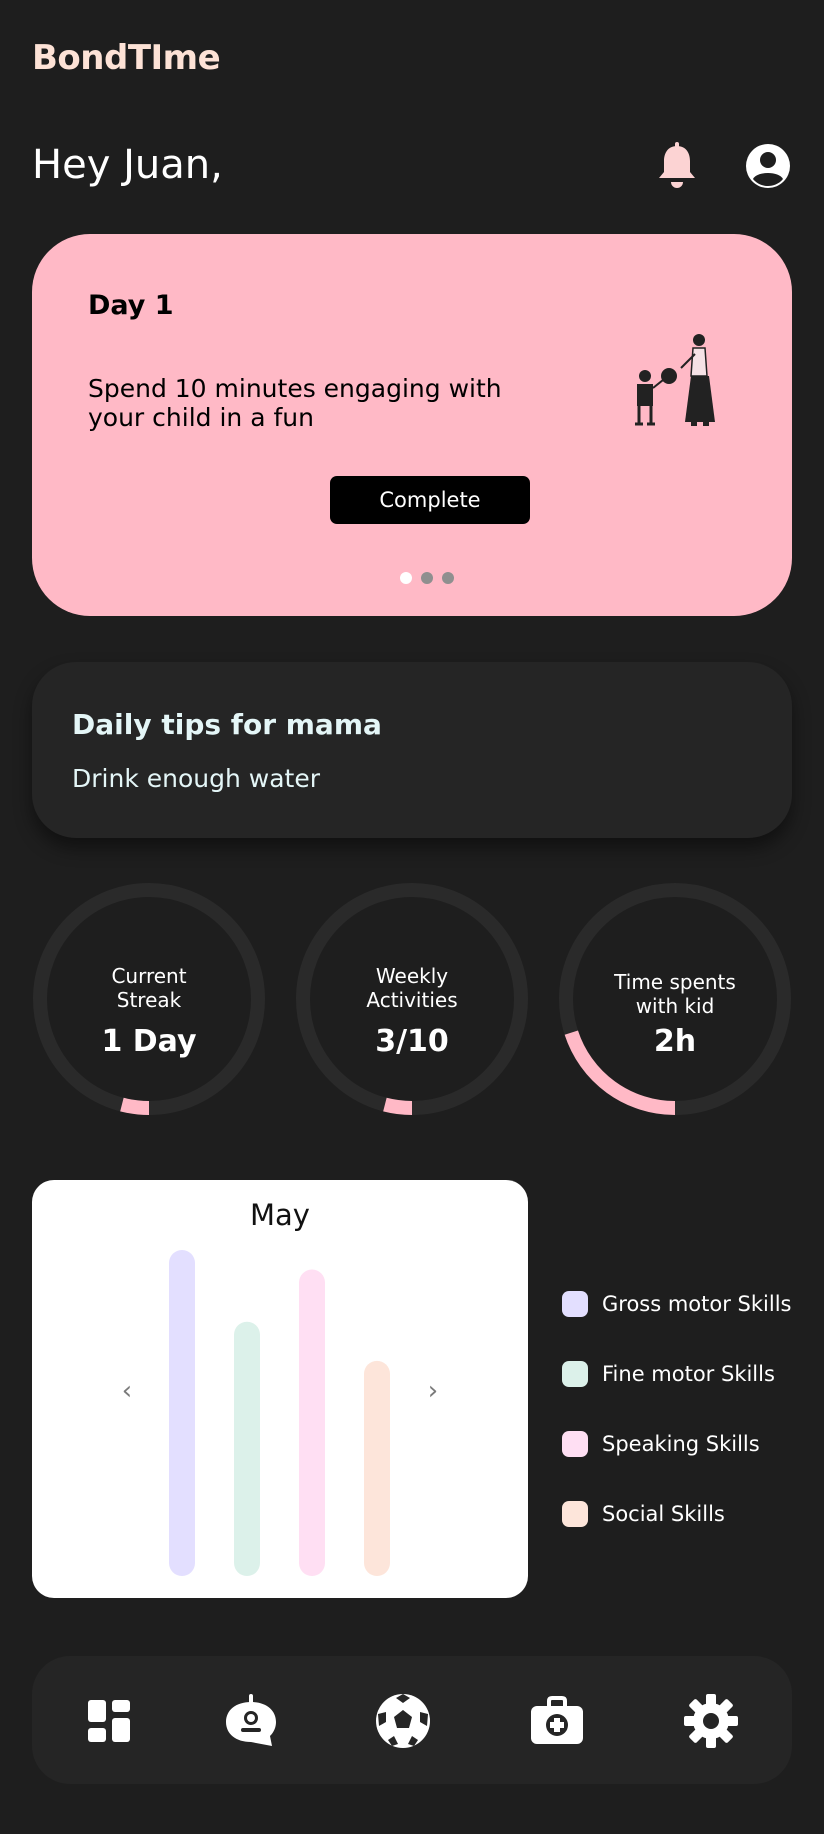 The height and width of the screenshot is (1834, 824). I want to click on stat-time-with-kid: Time spents with kid 2h, so click(675, 999).